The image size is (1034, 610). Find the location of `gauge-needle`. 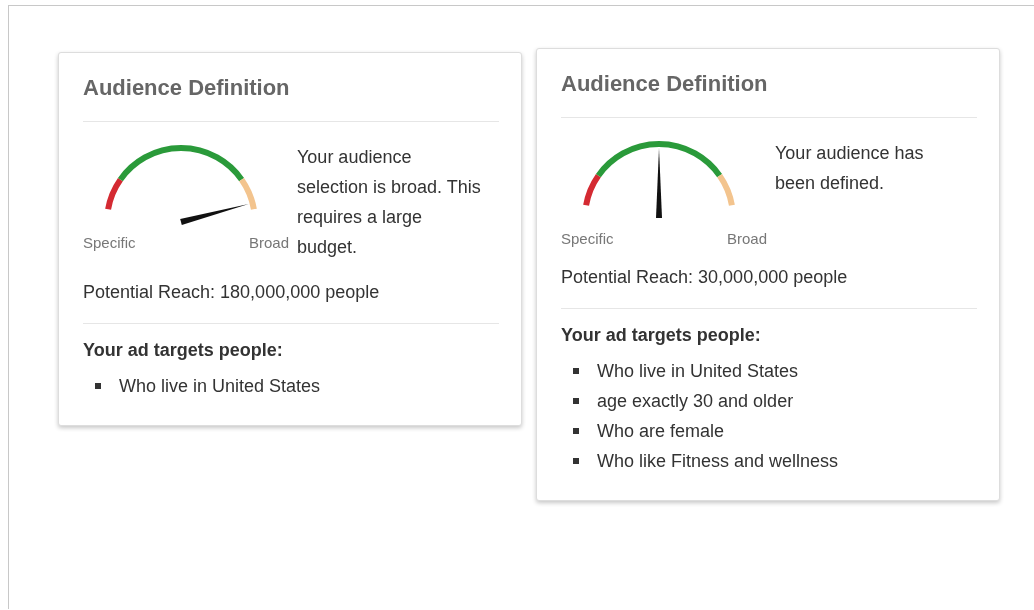

gauge-needle is located at coordinates (214, 215).